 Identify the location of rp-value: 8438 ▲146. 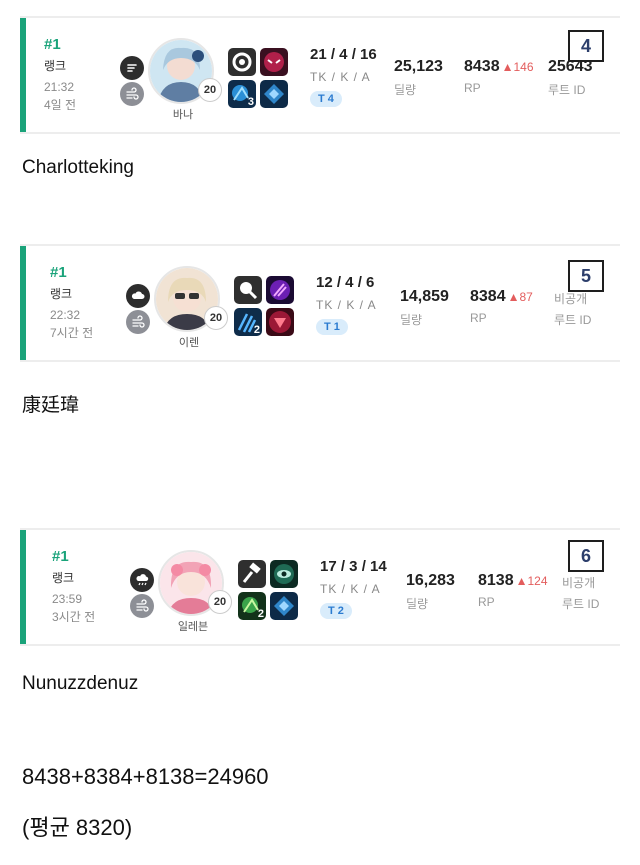
(499, 67).